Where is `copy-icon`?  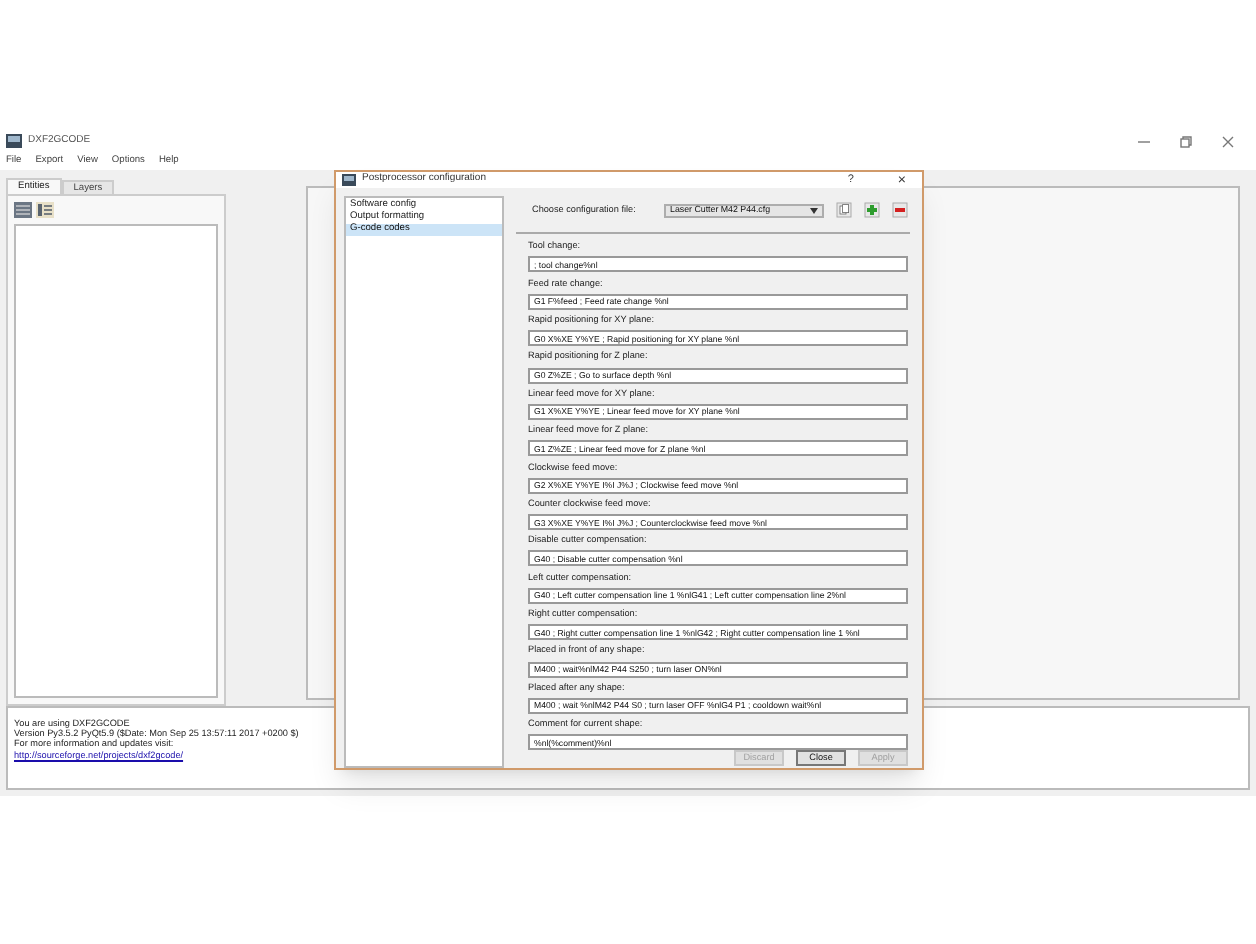 copy-icon is located at coordinates (844, 210).